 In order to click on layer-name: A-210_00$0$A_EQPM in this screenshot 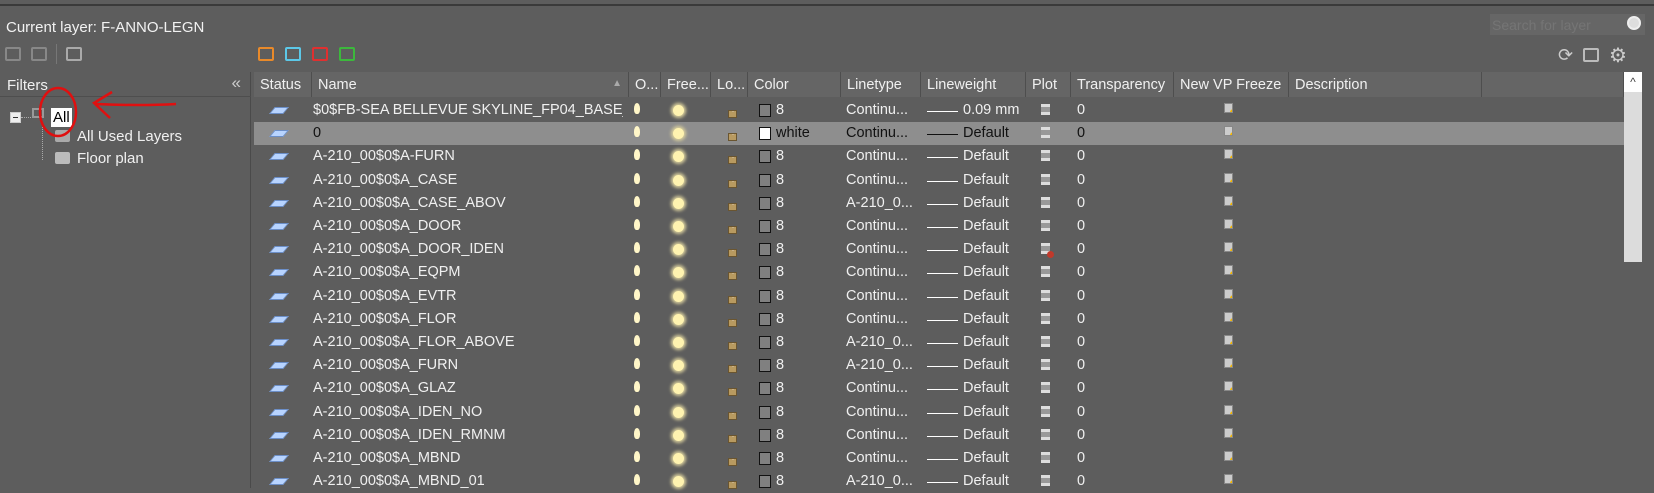, I will do `click(468, 272)`.